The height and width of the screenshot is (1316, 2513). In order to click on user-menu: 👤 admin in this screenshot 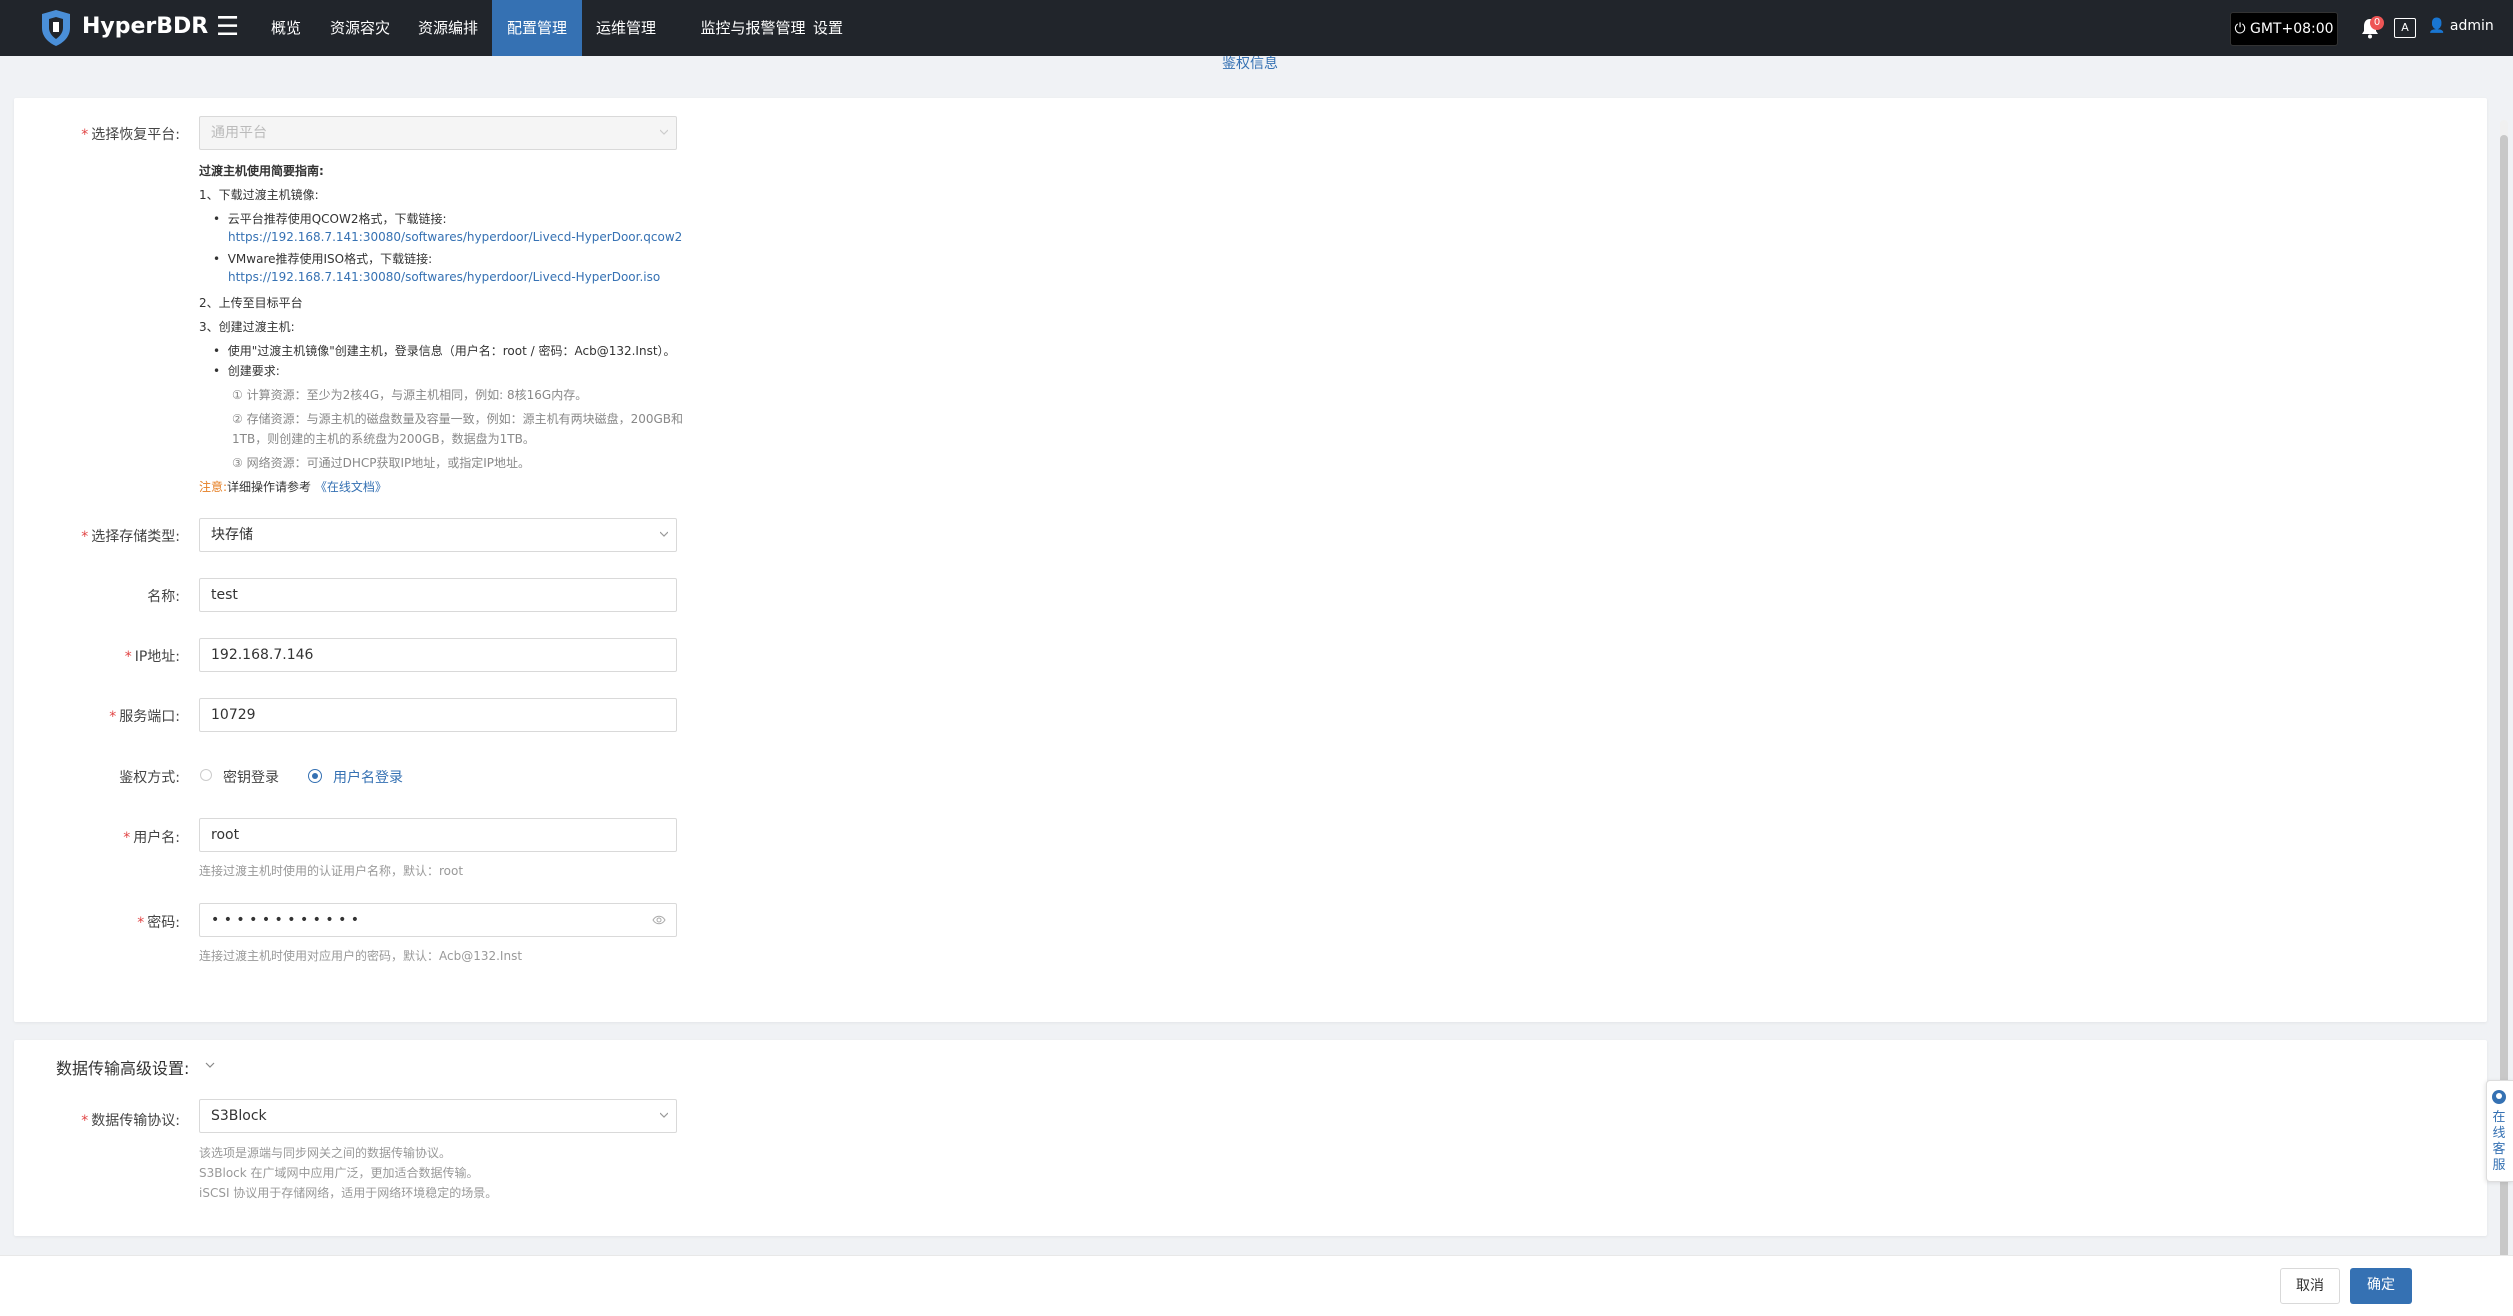, I will do `click(2461, 26)`.